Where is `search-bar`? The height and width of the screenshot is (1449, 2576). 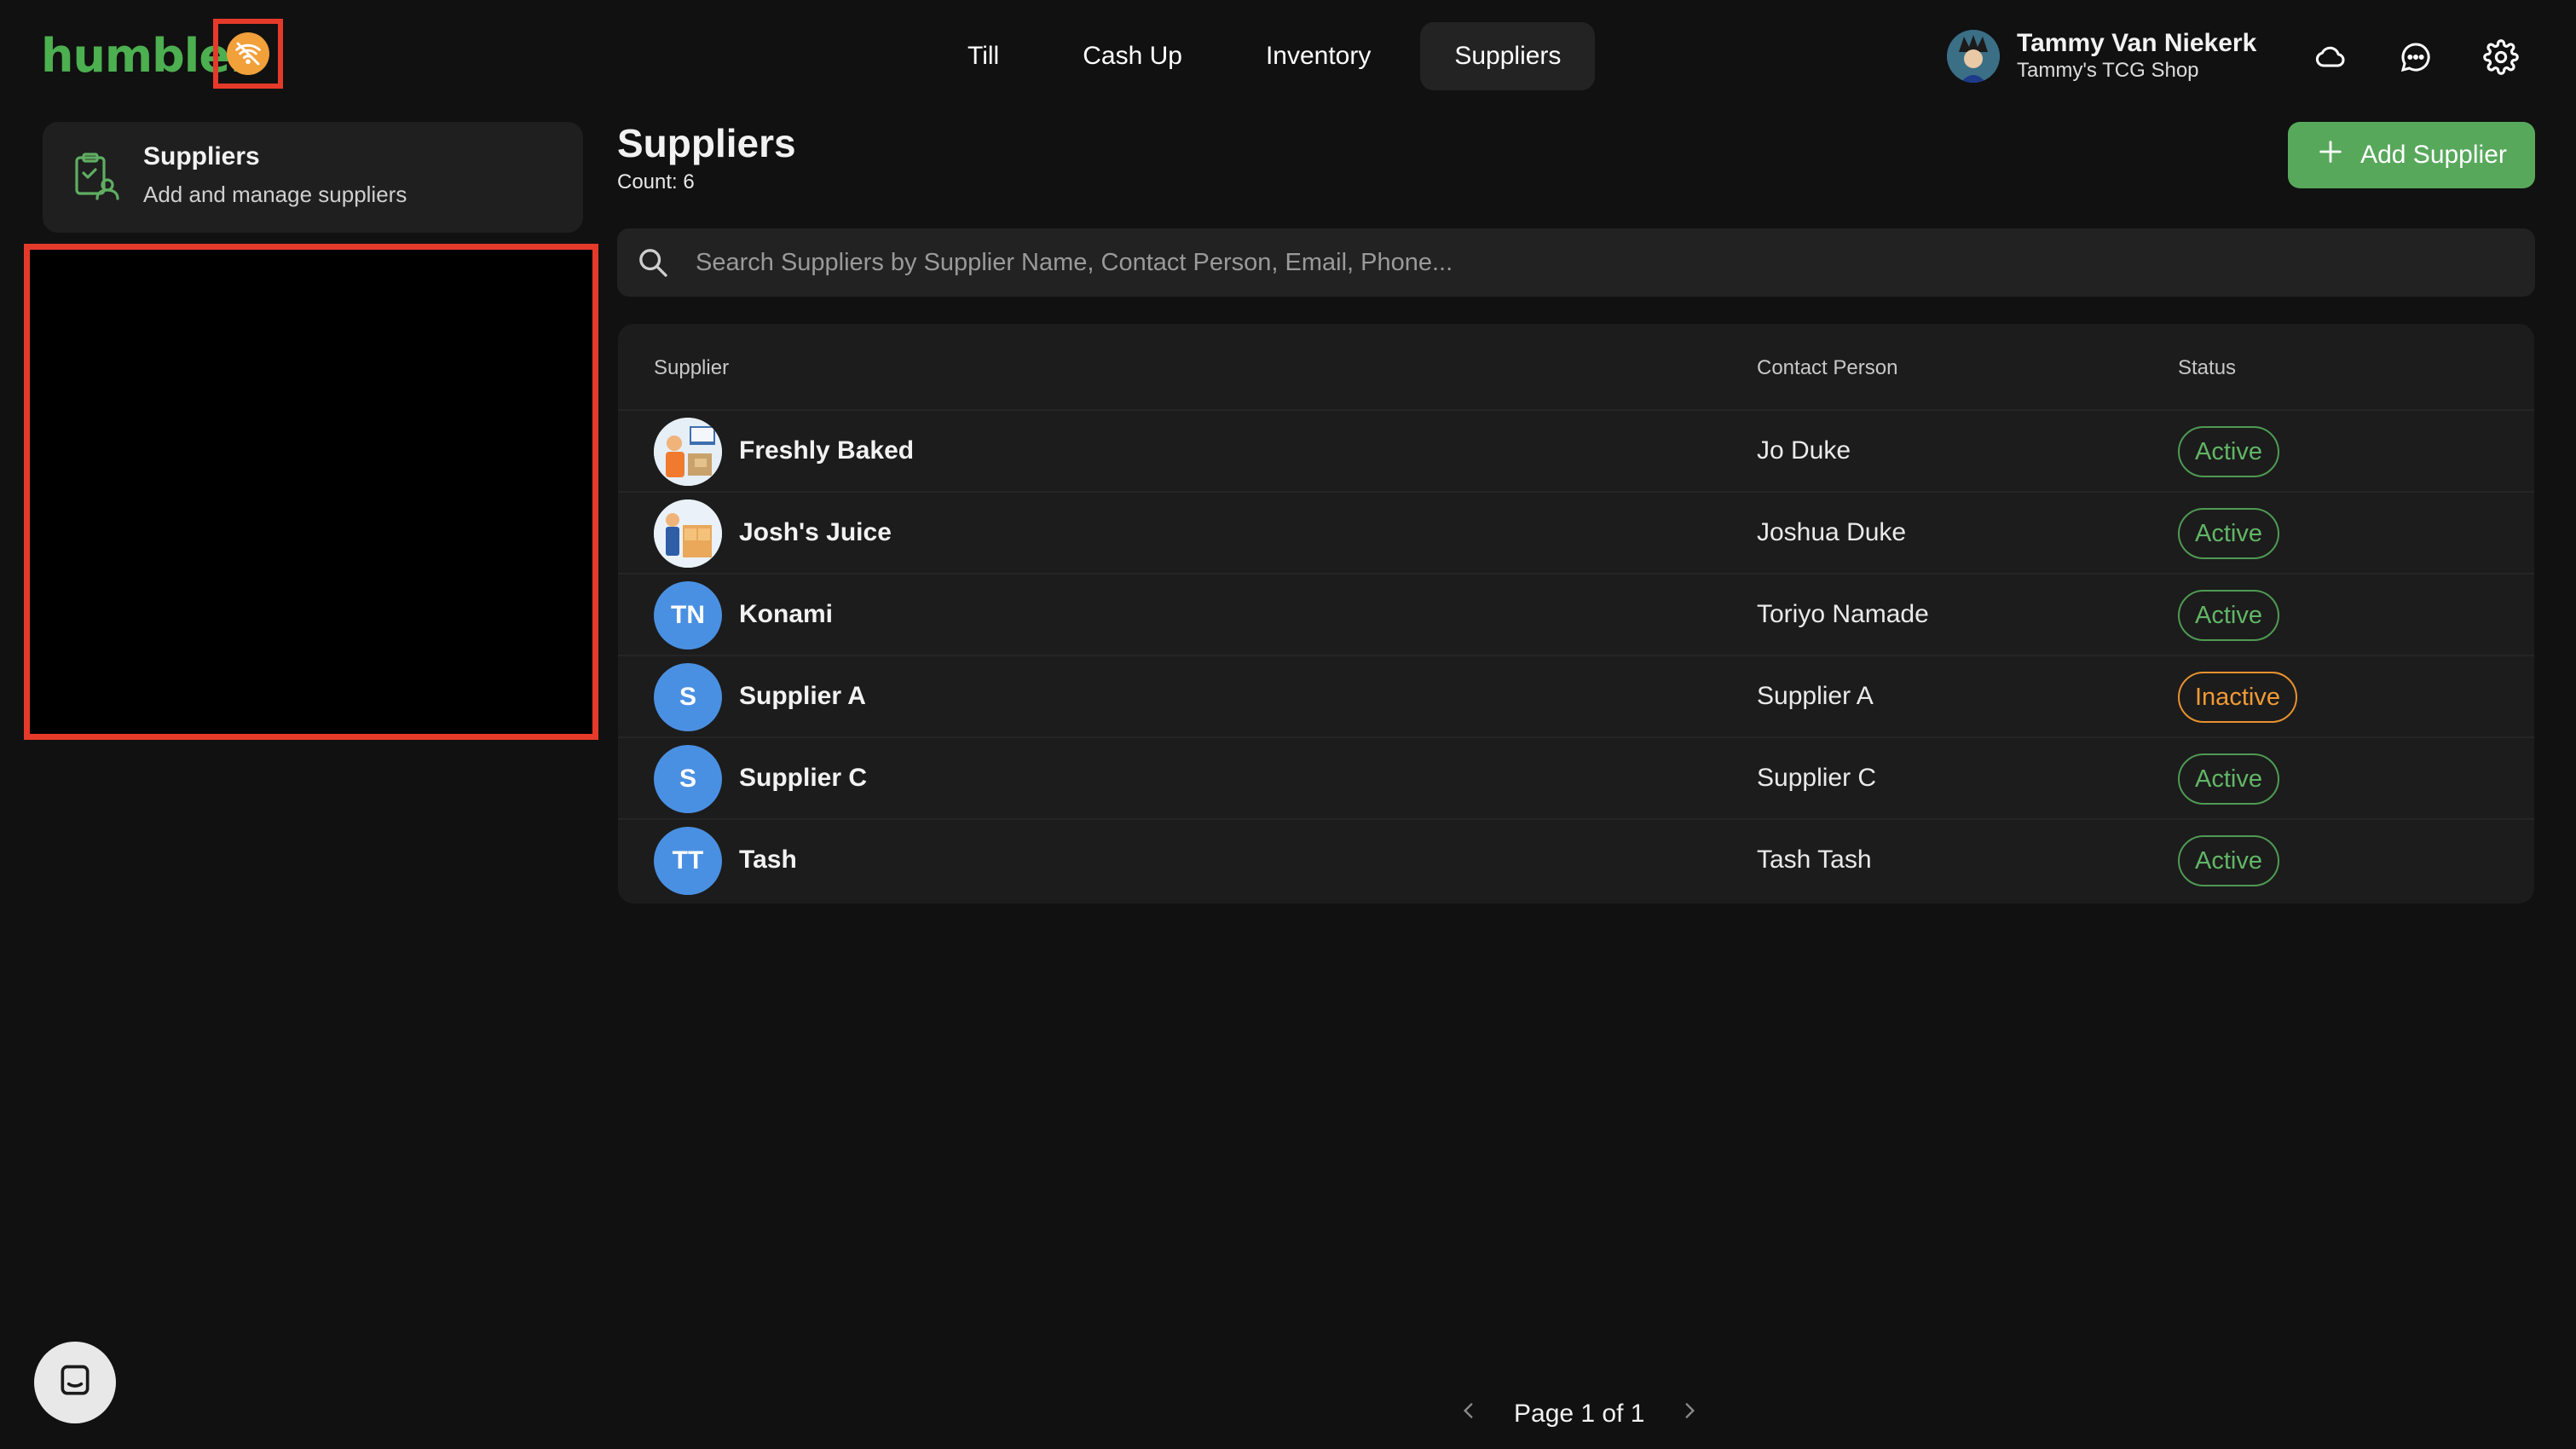
search-bar is located at coordinates (1576, 262).